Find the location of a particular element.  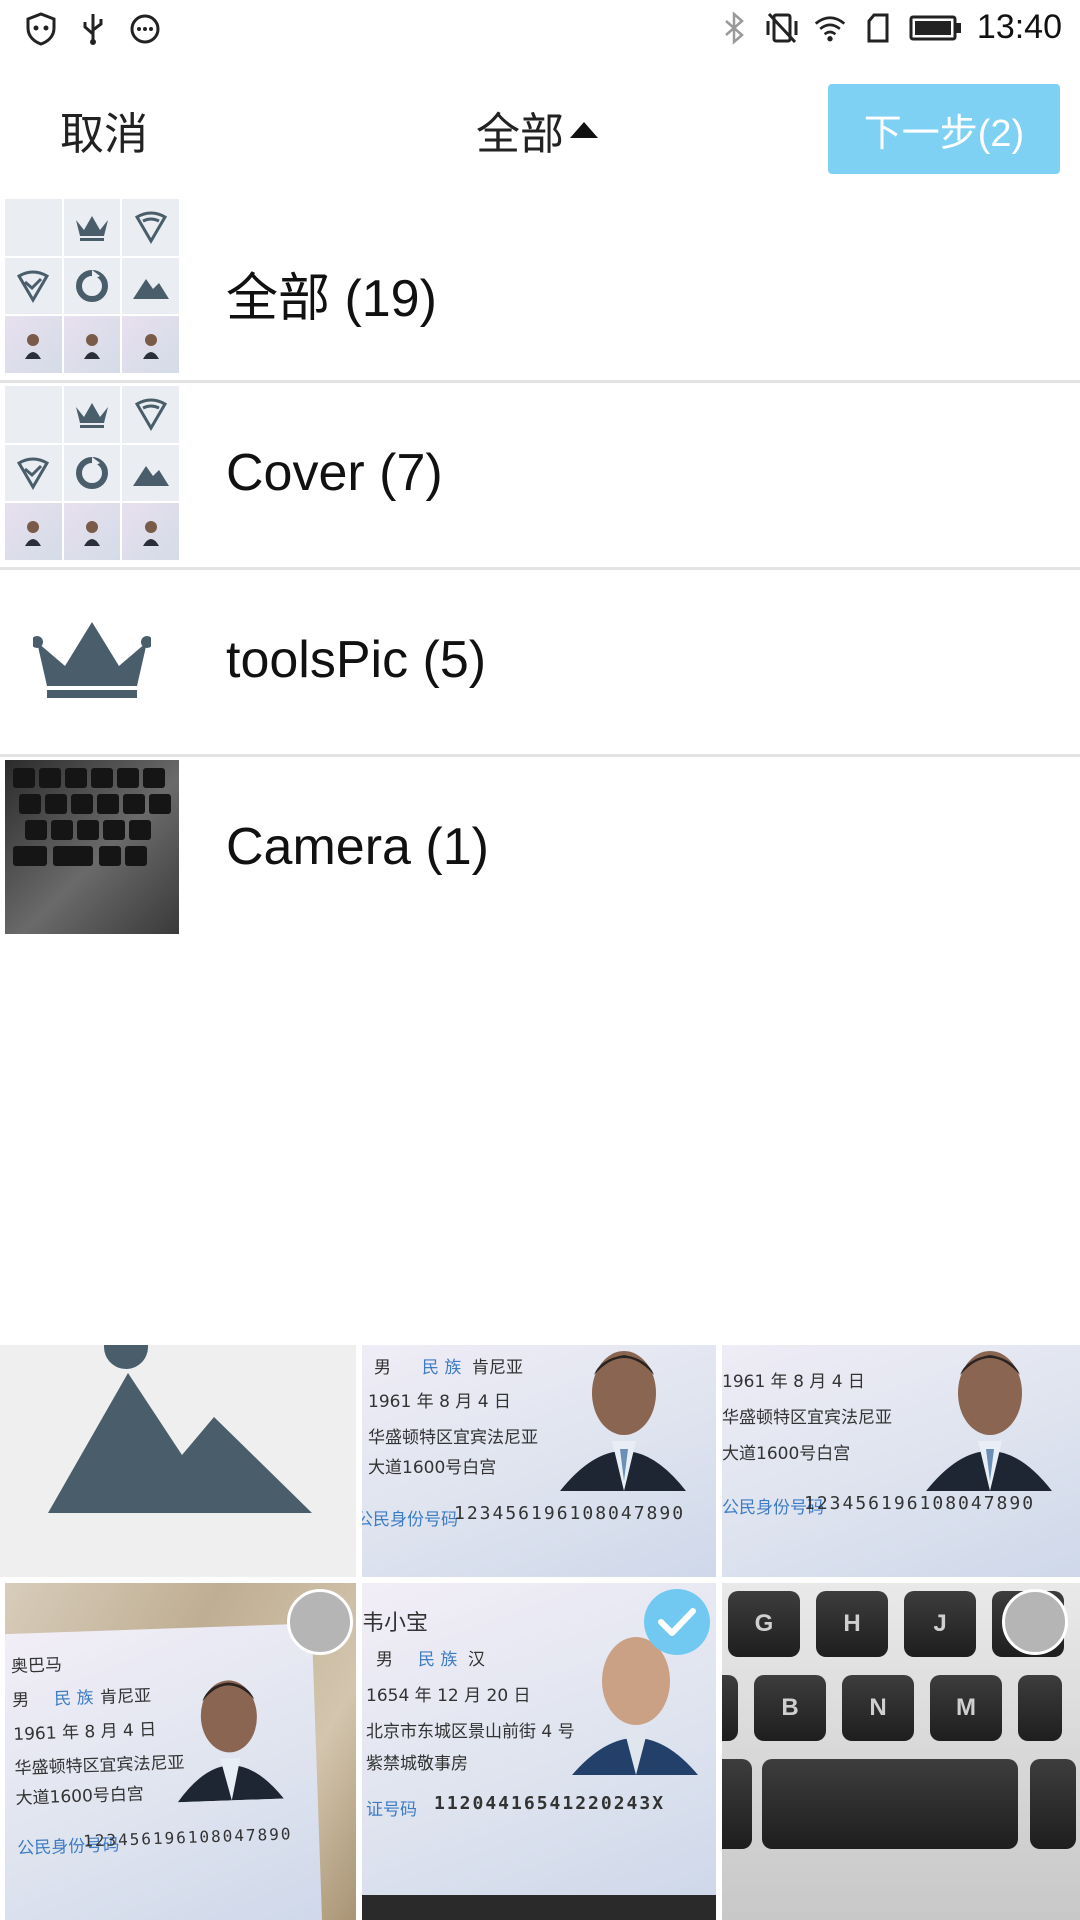

album-row-camera: Camera (1) is located at coordinates (540, 850).